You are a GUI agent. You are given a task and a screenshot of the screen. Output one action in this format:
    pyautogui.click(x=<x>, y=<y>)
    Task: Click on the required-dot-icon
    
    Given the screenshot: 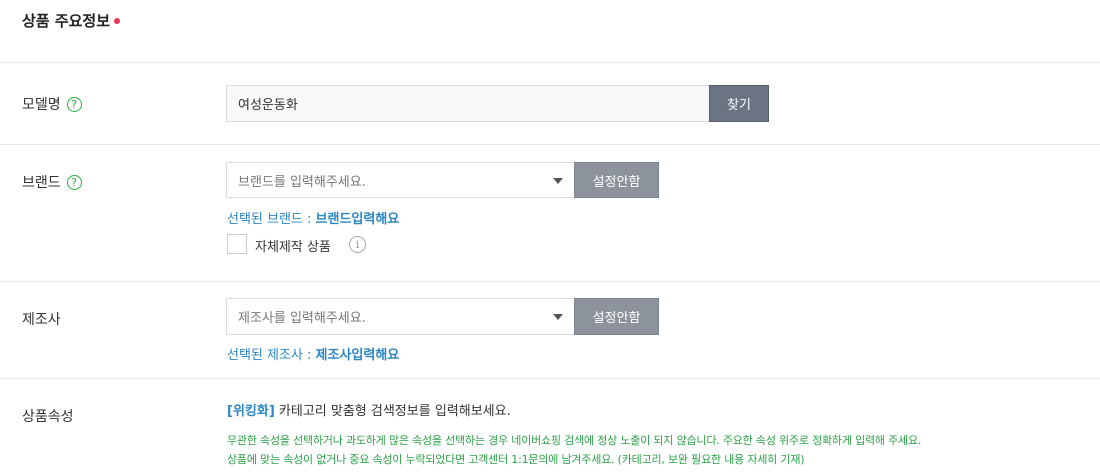 What is the action you would take?
    pyautogui.click(x=117, y=21)
    